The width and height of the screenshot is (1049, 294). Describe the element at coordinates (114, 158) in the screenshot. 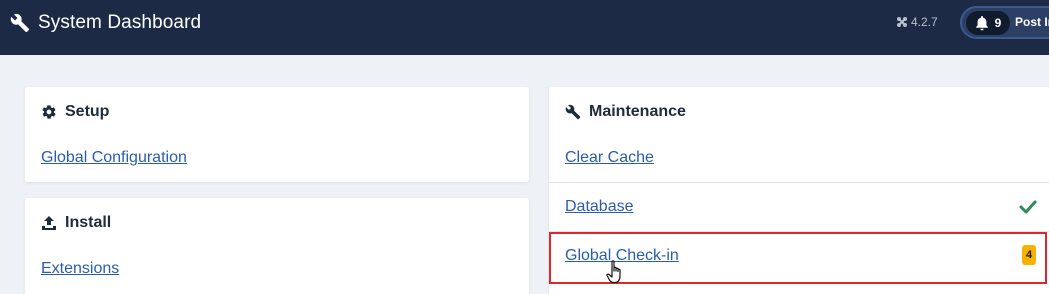

I see `global-configuration-link: Global Configuration` at that location.